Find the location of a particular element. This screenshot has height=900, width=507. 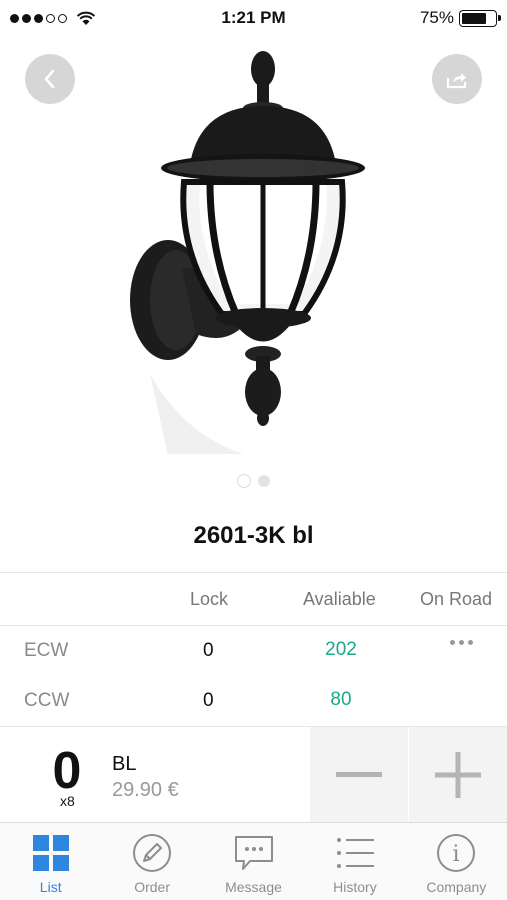

decrease-quantity-button is located at coordinates (359, 775).